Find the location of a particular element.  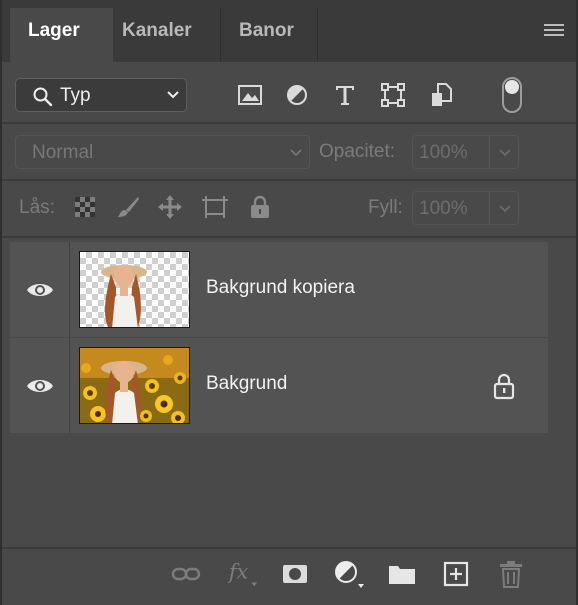

shape-filter-icon is located at coordinates (393, 95).